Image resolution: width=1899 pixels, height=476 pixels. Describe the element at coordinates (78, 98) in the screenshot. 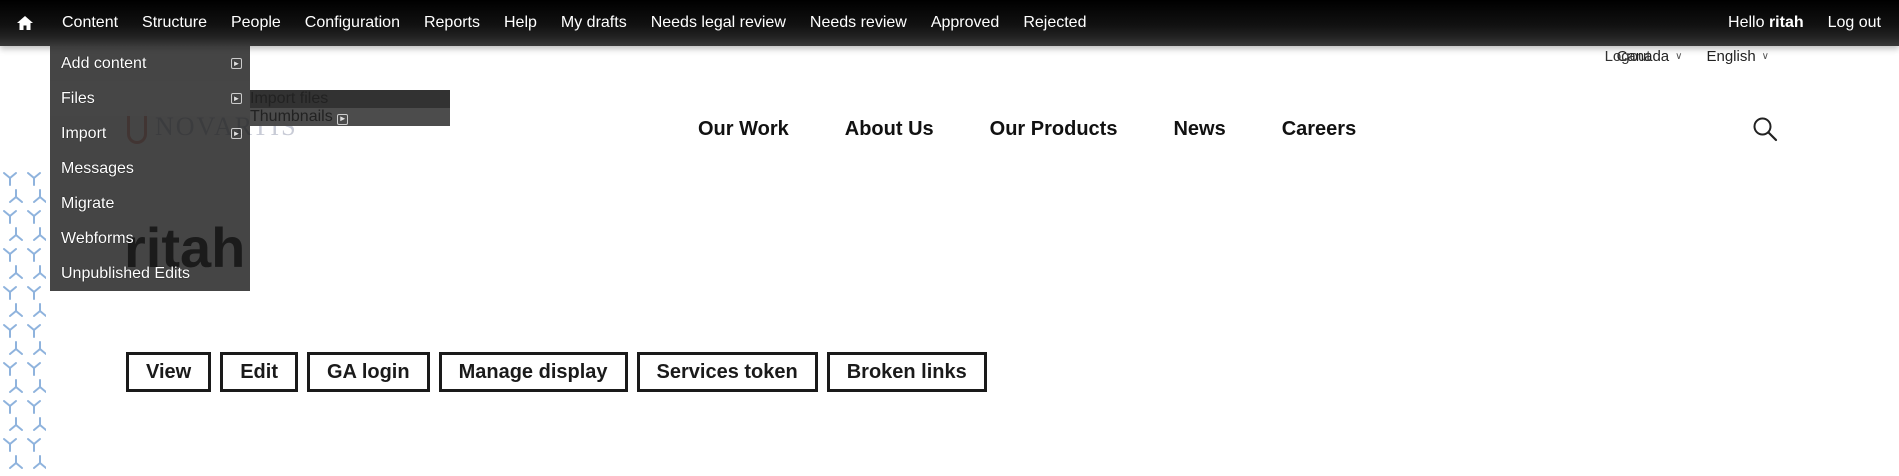

I see `menu-item-label: Files` at that location.